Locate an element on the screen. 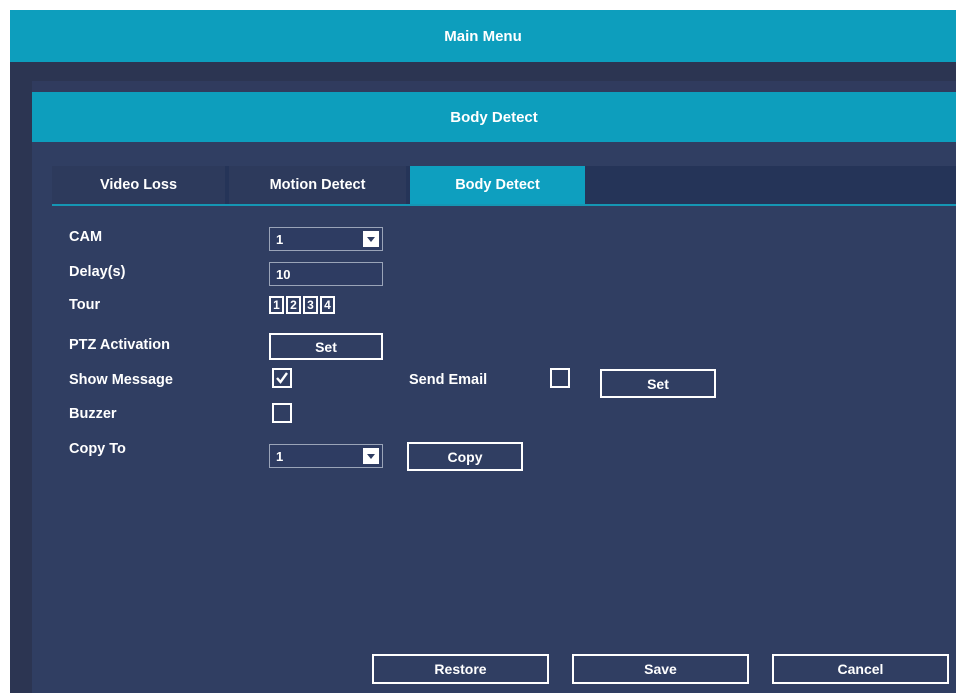  checkmark-icon is located at coordinates (282, 378).